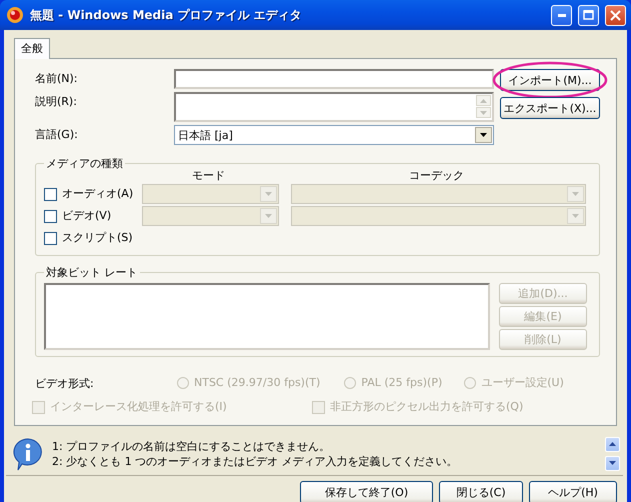 The height and width of the screenshot is (502, 631). I want to click on info-icon, so click(28, 453).